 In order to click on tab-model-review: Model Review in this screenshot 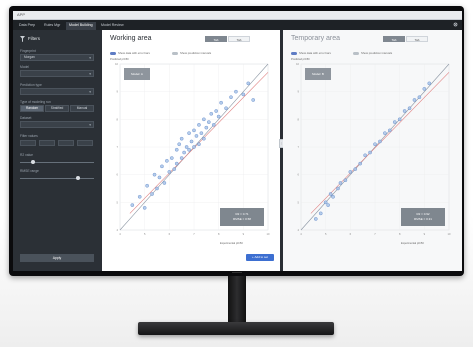, I will do `click(112, 26)`.